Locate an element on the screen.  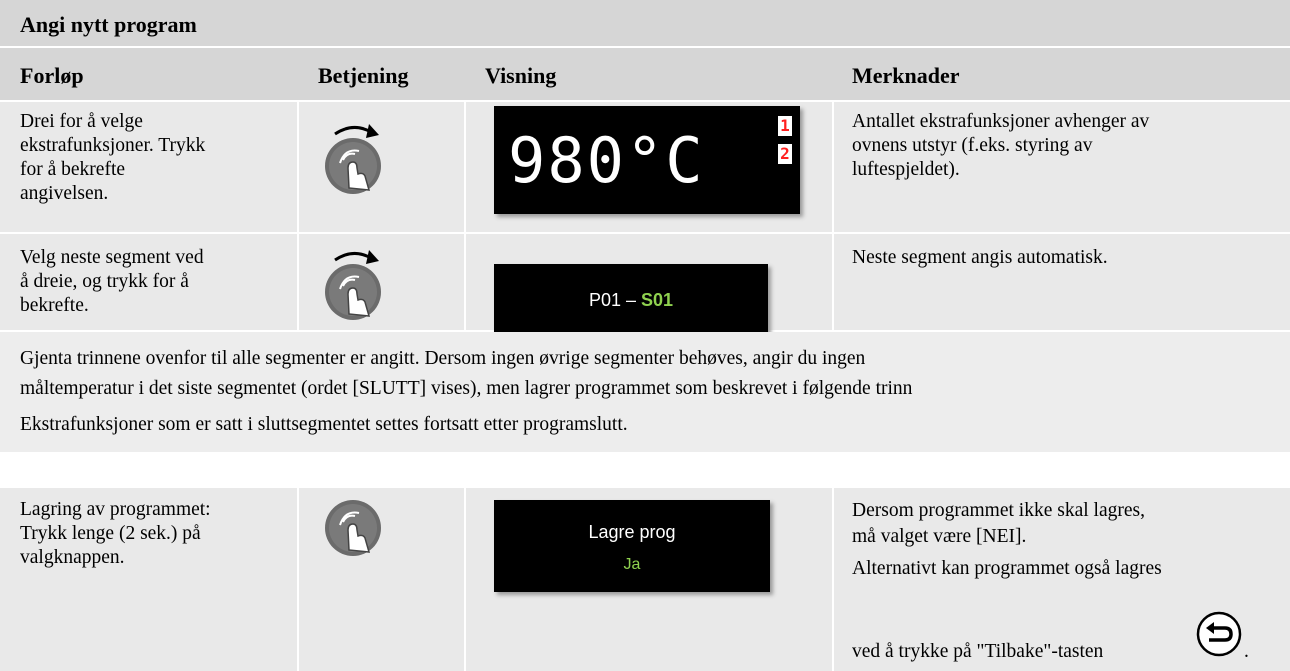
row3-visning-cell: Lagre prog Ja is located at coordinates (649, 579).